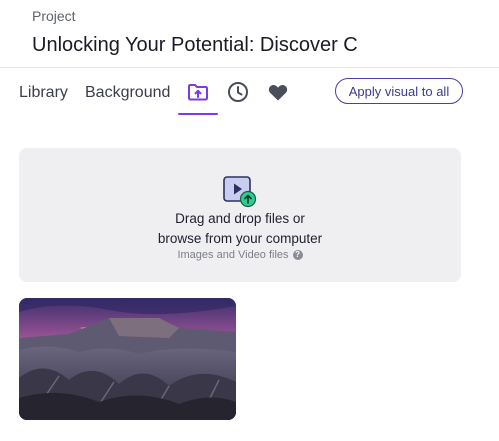 Image resolution: width=499 pixels, height=441 pixels. I want to click on heart-icon, so click(278, 93).